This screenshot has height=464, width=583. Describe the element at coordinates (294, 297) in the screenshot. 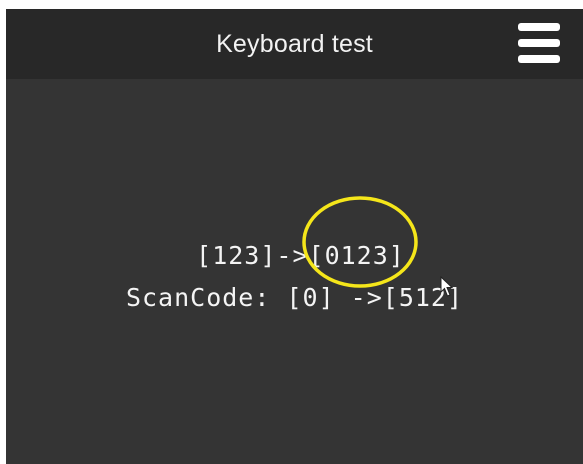

I see `scan-code-text: ScanCode: [0] ->[512]` at that location.